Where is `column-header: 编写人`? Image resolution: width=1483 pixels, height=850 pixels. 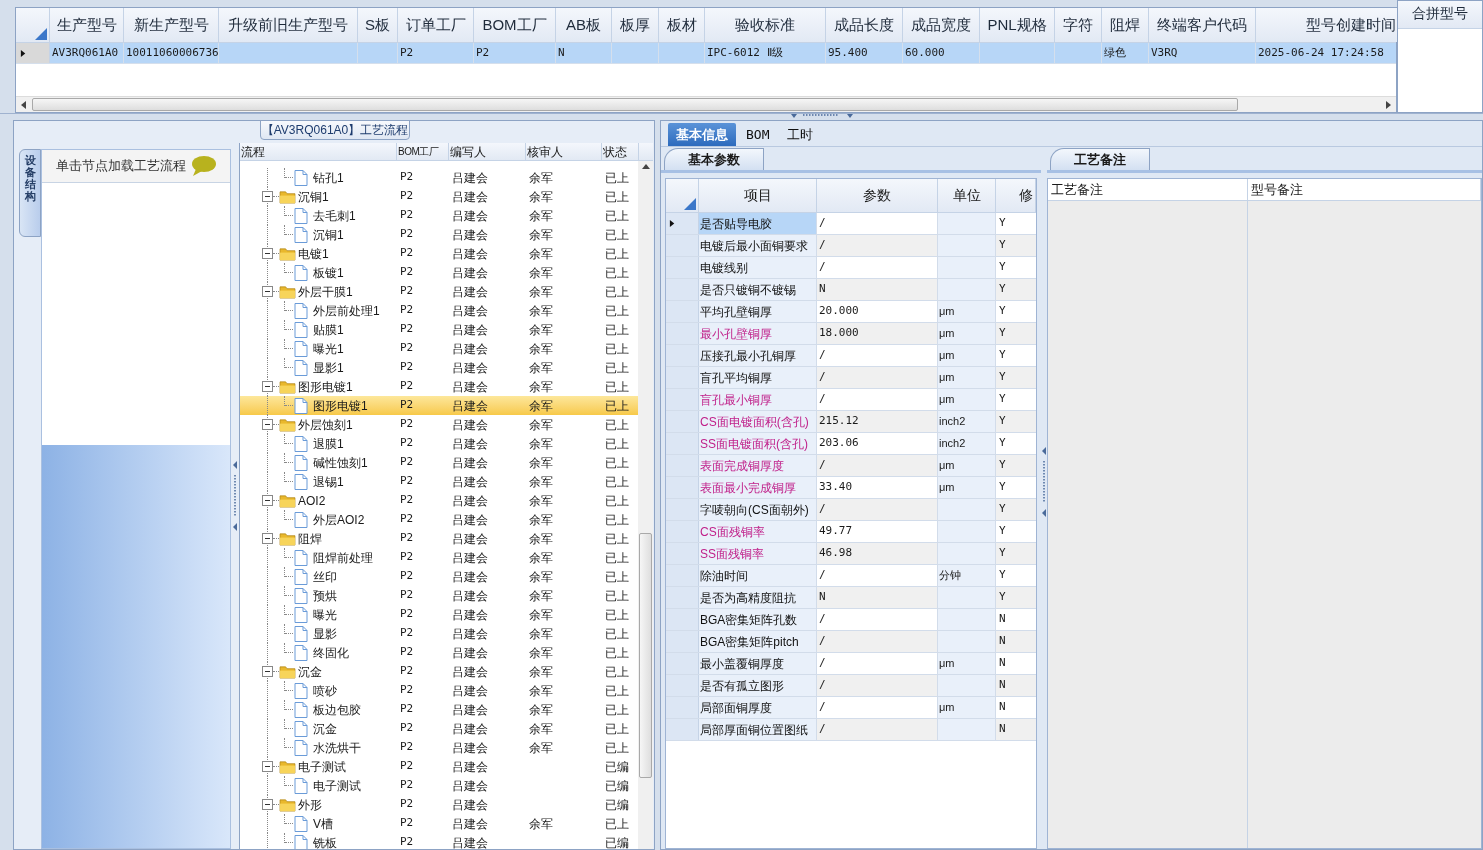
column-header: 编写人 is located at coordinates (487, 151).